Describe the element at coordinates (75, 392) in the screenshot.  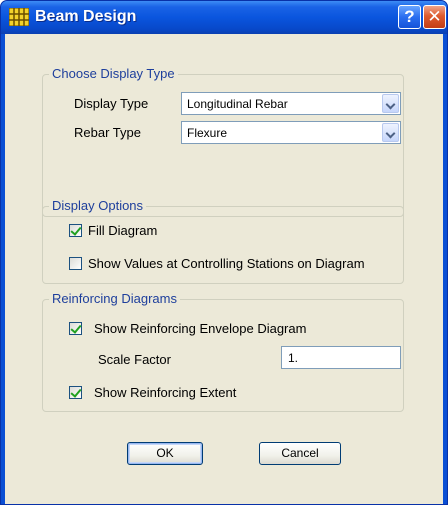
I see `reinforcing-extent-checkbox` at that location.